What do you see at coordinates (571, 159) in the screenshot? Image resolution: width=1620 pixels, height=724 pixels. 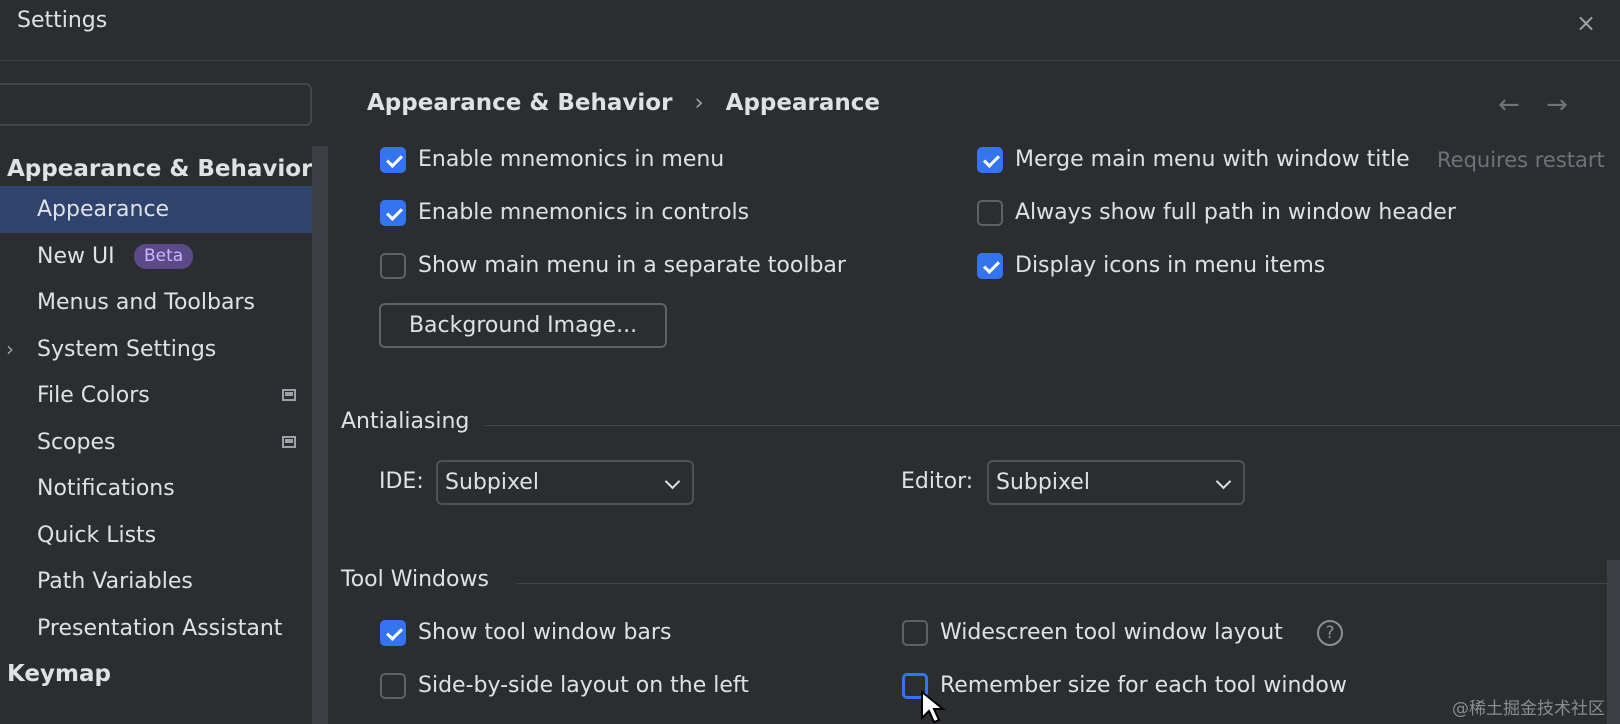 I see `checkbox-label: Enable mnemonics in menu` at bounding box center [571, 159].